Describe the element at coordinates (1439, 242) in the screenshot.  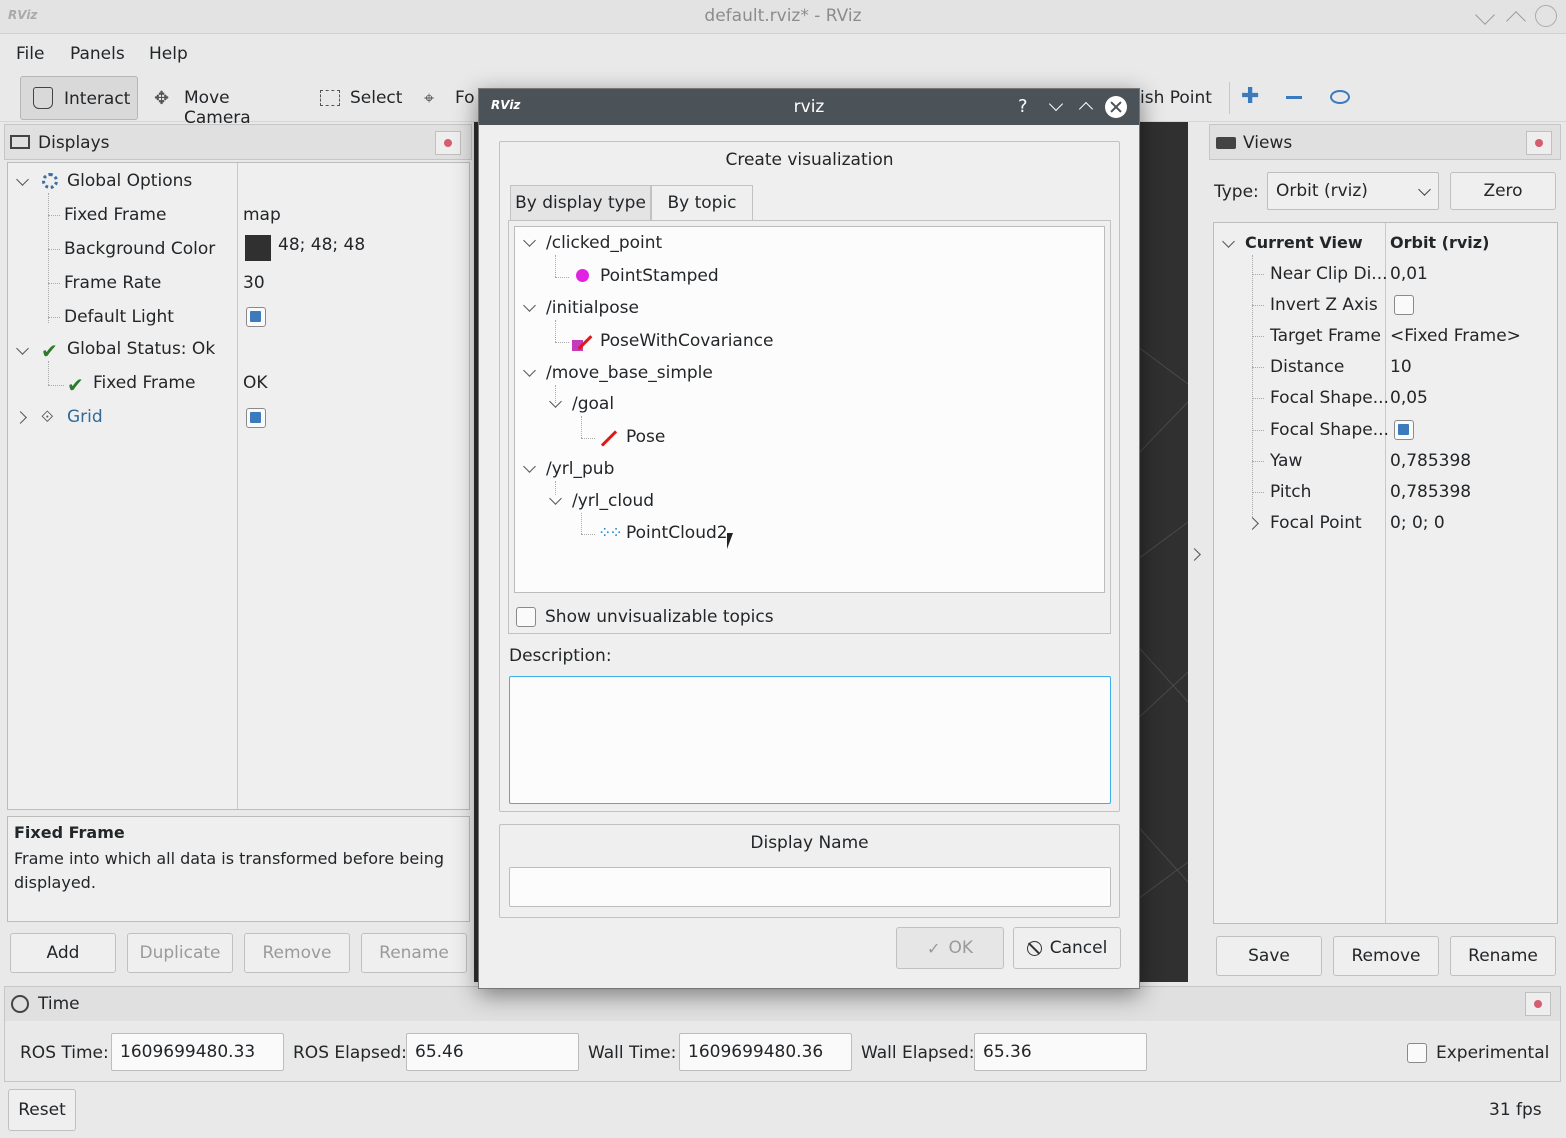
I see `current-view-value: Orbit (rviz)` at that location.